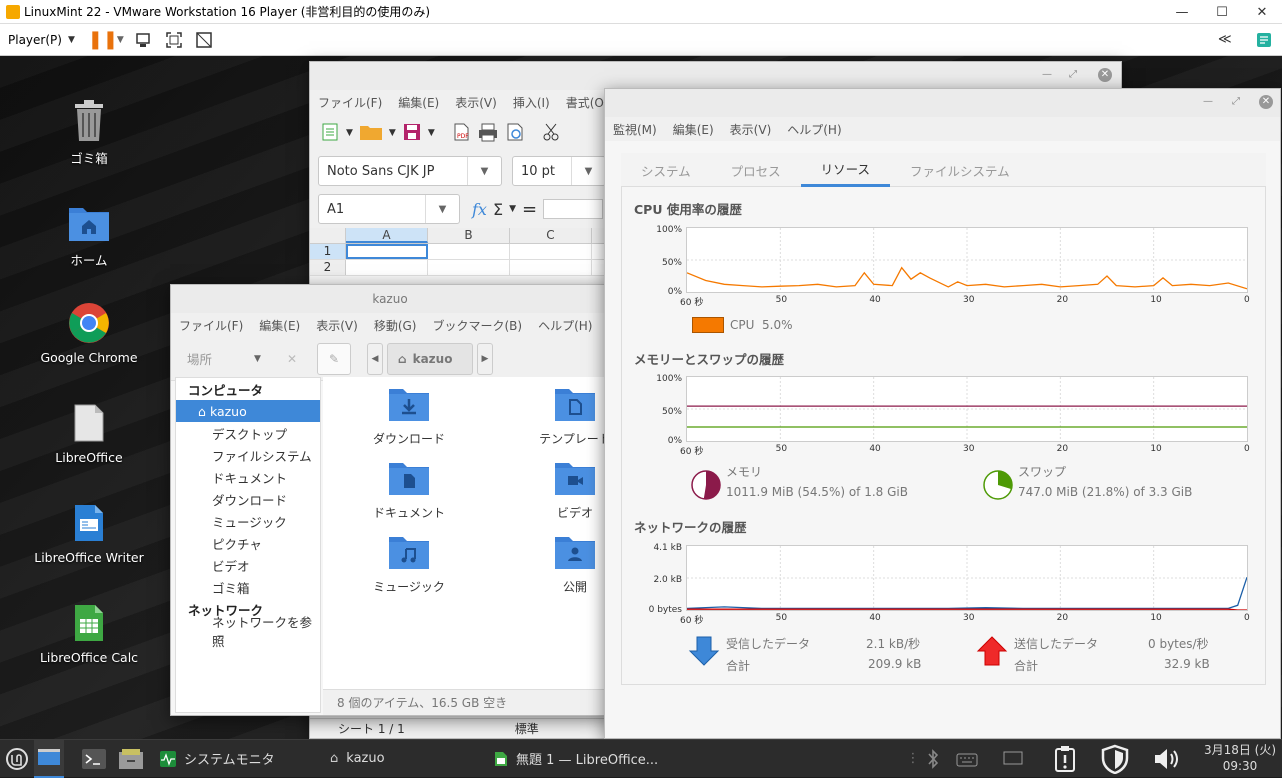 This screenshot has height=778, width=1282. I want to click on new-dropdown-icon: ▼, so click(349, 133).